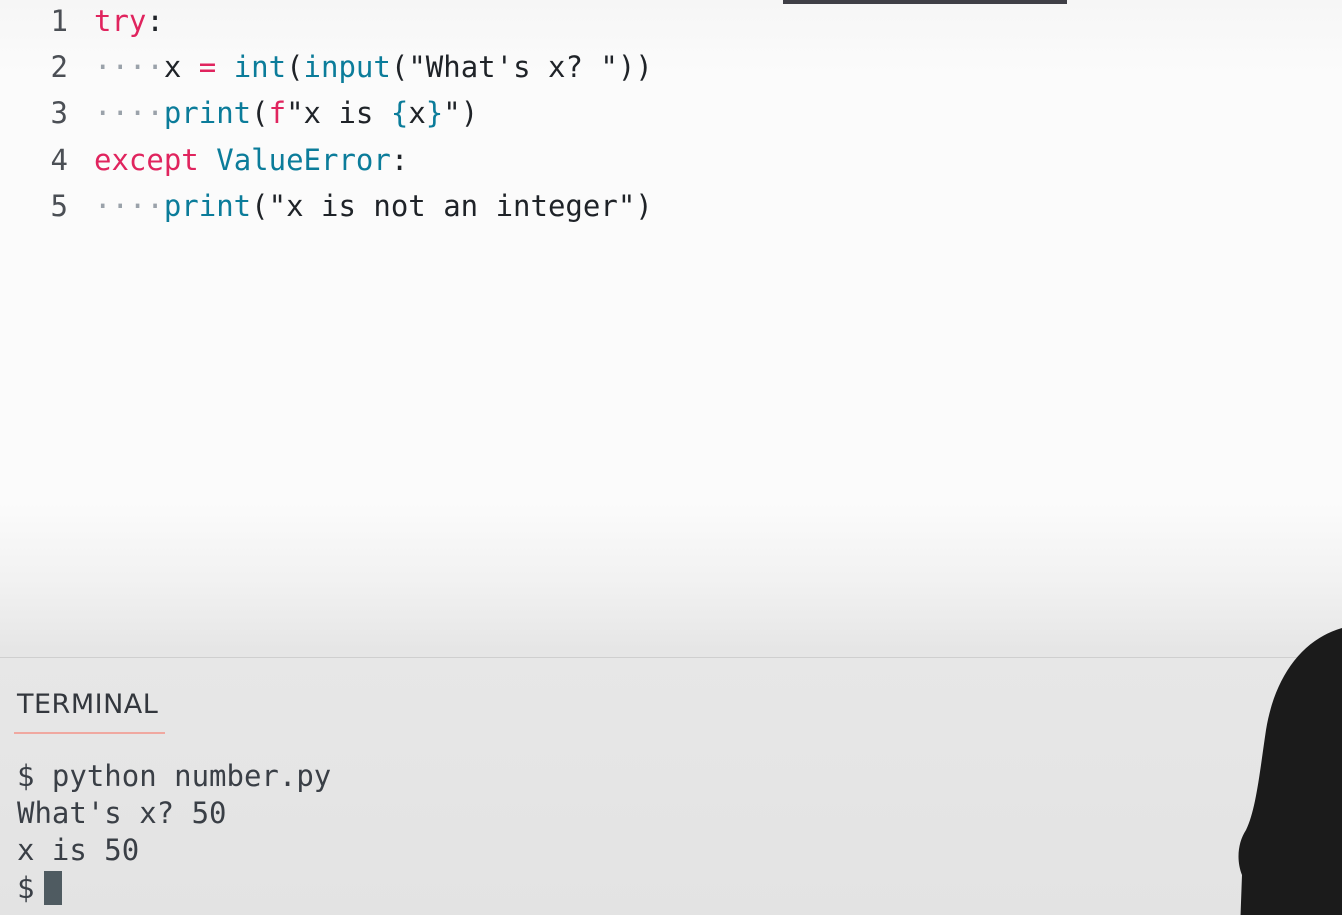  Describe the element at coordinates (78, 850) in the screenshot. I see `terminal-line: x is 50` at that location.